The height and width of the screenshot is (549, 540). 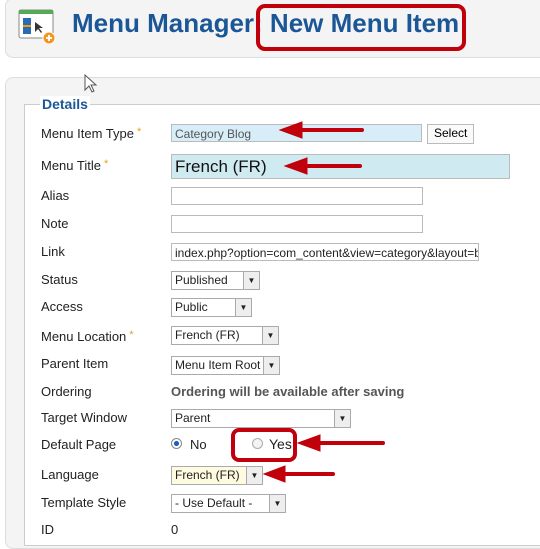 What do you see at coordinates (84, 417) in the screenshot?
I see `target-window-label: Target Window` at bounding box center [84, 417].